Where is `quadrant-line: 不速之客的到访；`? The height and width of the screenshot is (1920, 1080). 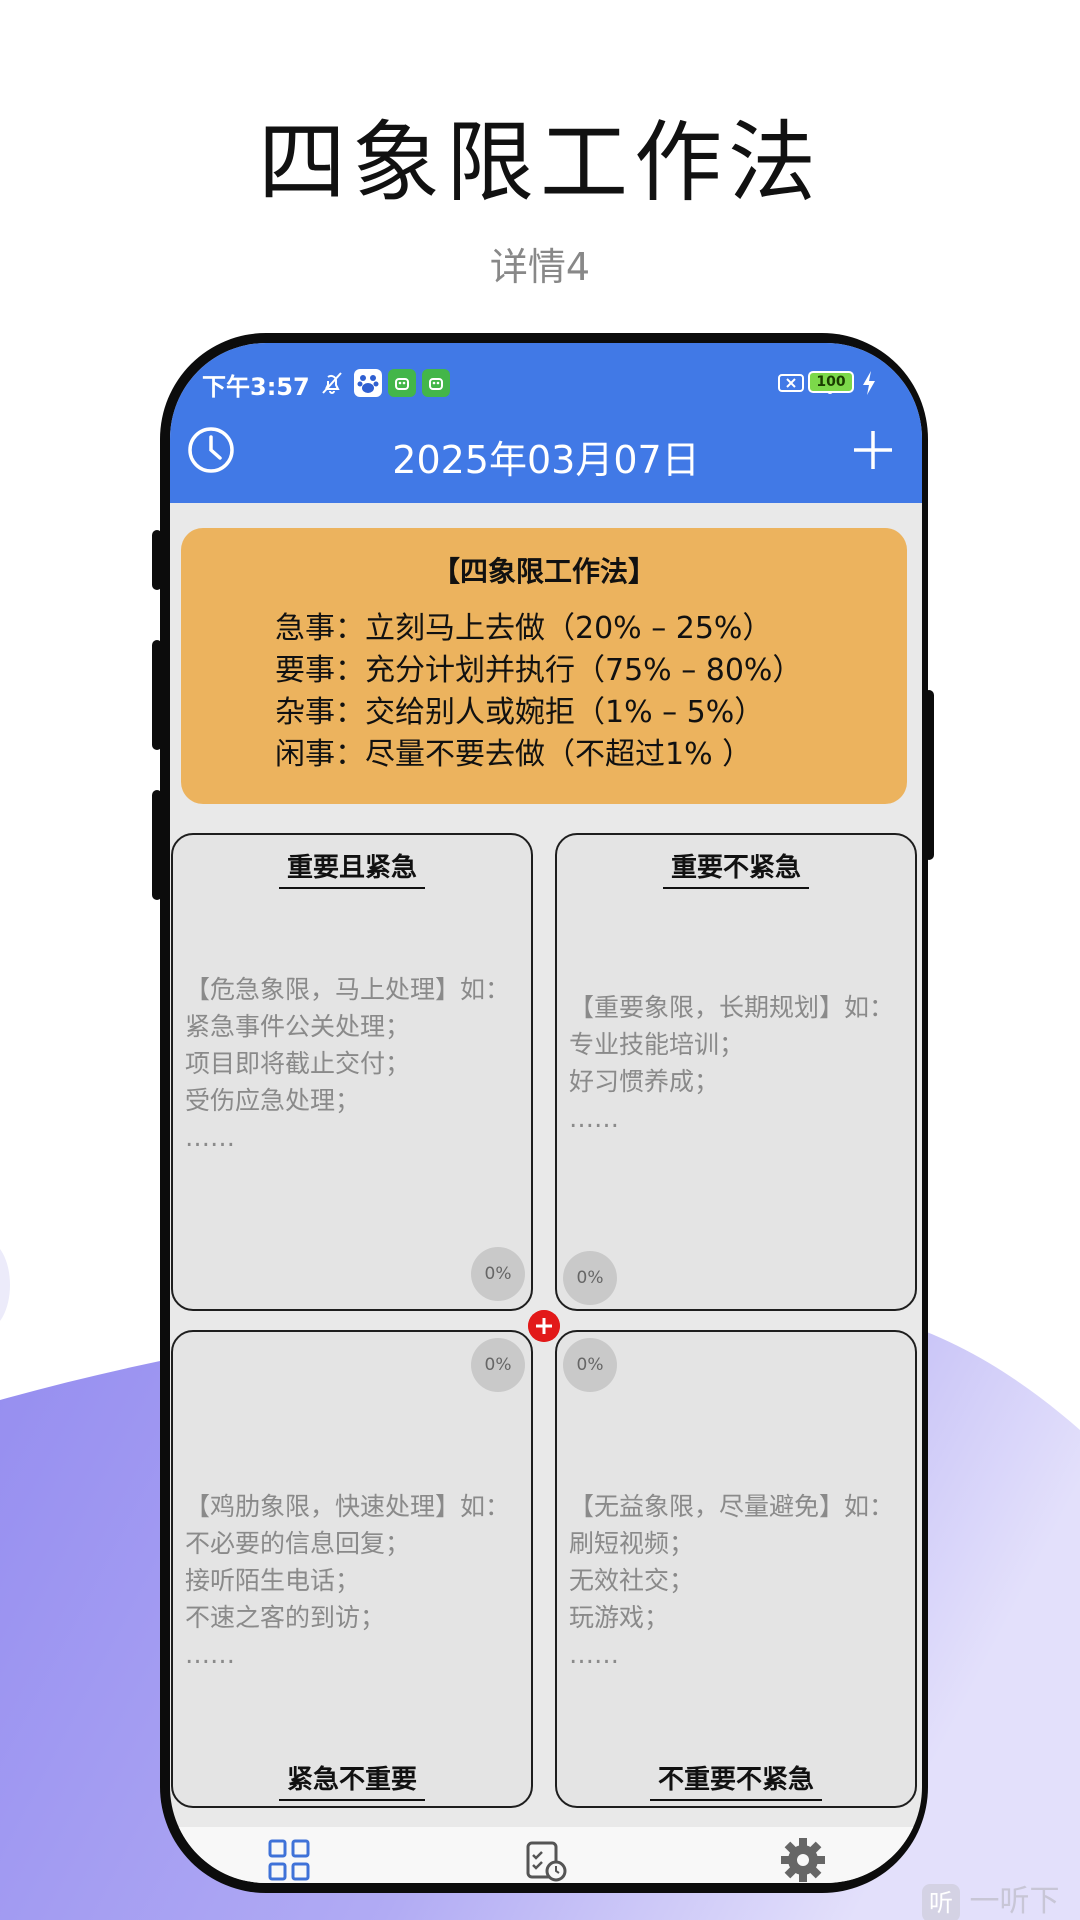
quadrant-line: 不速之客的到访； is located at coordinates (285, 1617).